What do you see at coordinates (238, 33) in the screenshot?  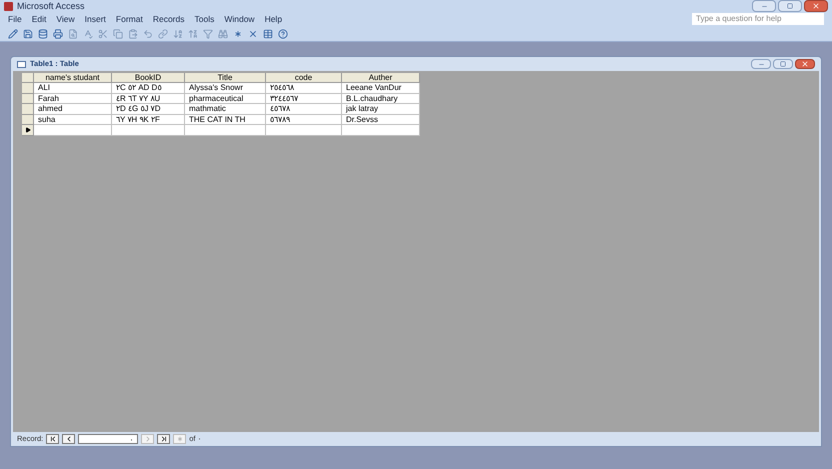 I see `new-record-icon` at bounding box center [238, 33].